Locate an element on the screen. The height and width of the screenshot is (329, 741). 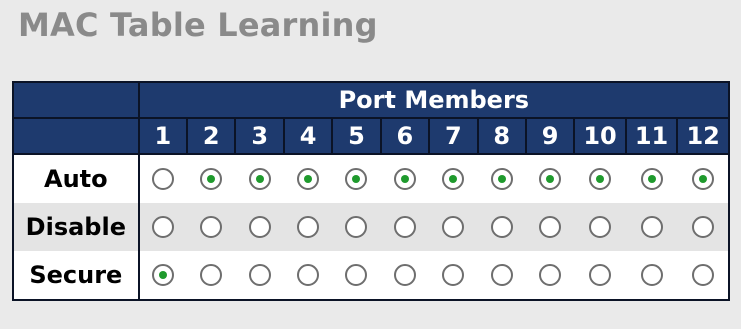
port-12-auto-radio is located at coordinates (702, 179).